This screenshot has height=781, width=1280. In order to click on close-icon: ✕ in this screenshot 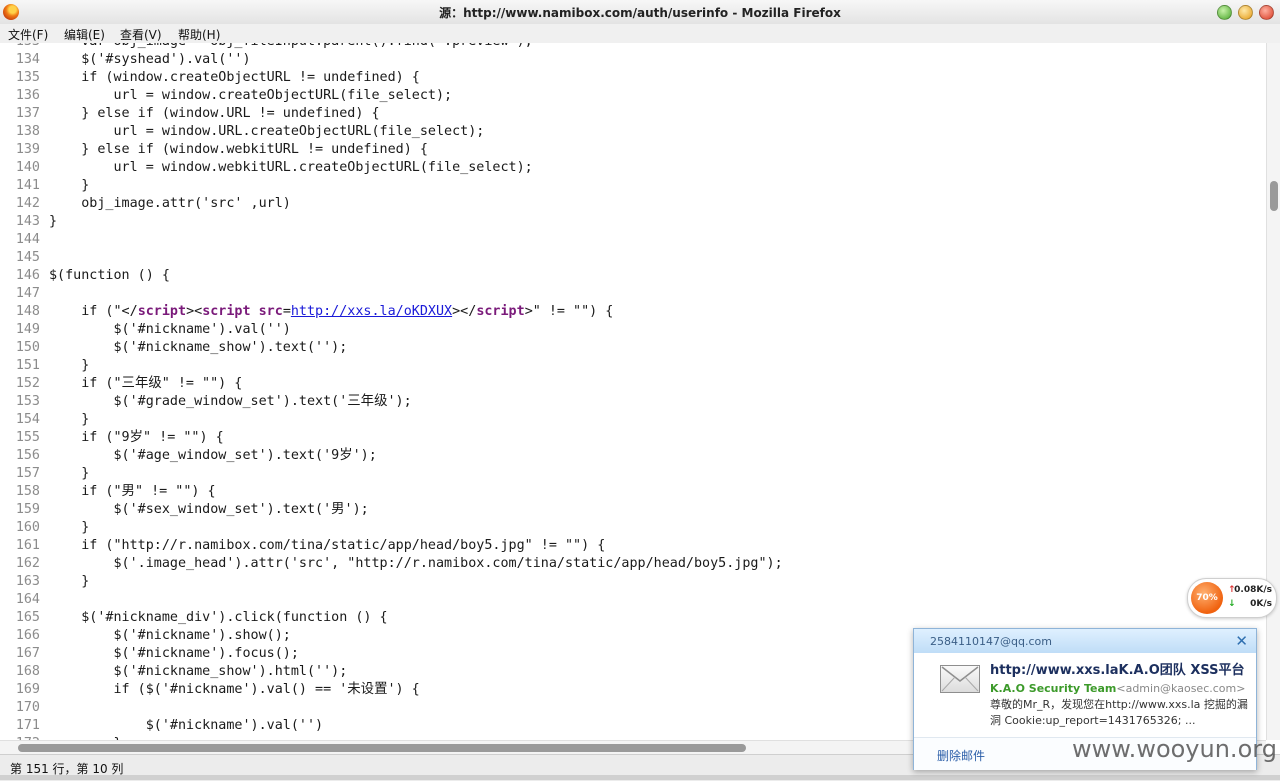, I will do `click(1241, 641)`.